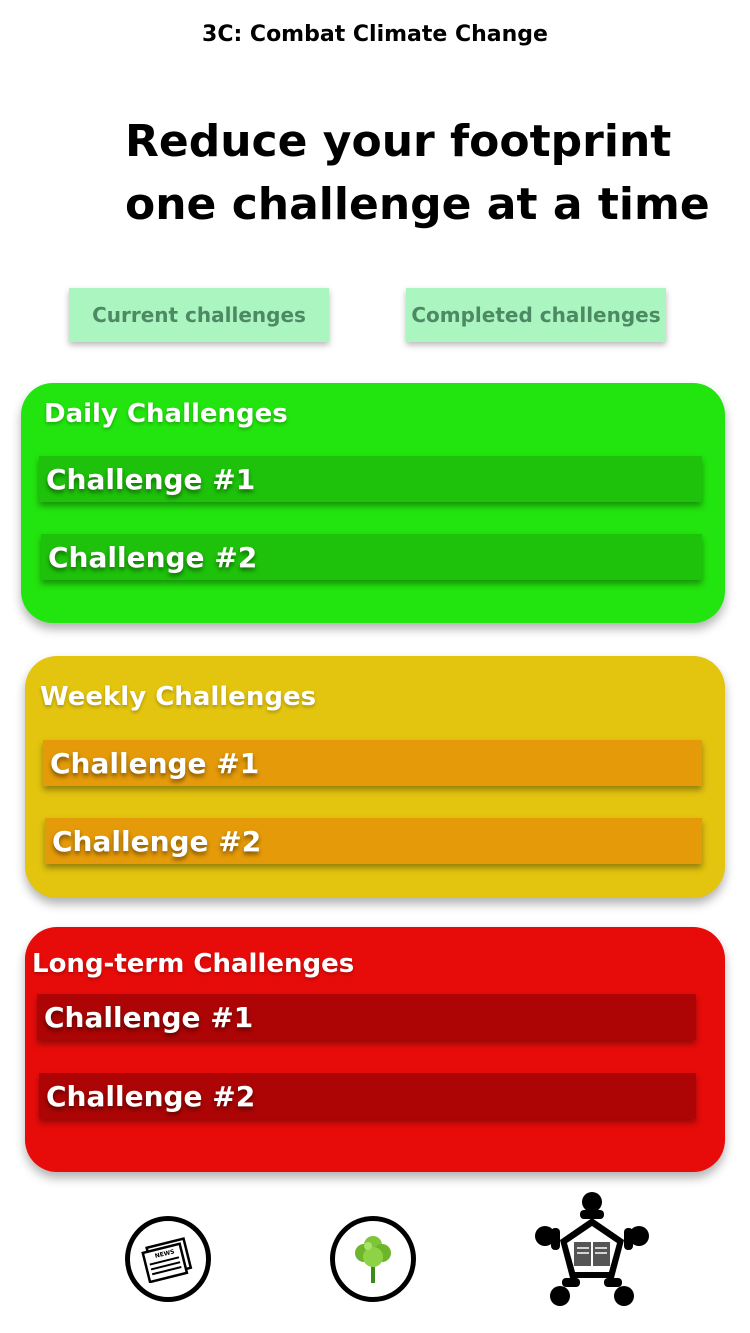 The height and width of the screenshot is (1333, 750). I want to click on hero-line-2: one challenge at a time, so click(417, 204).